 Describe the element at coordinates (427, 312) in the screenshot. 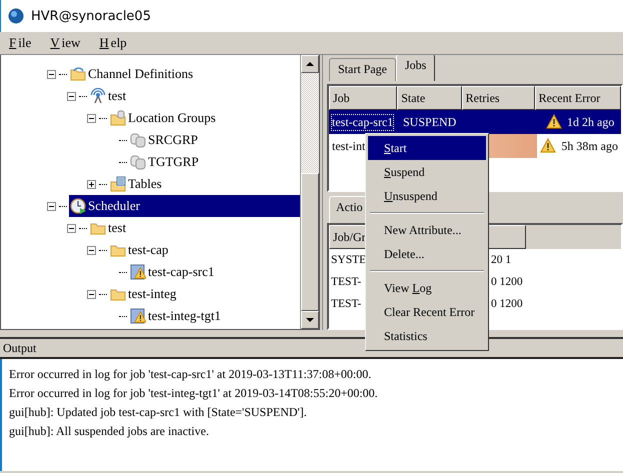

I see `menu-item: Clear Recent Error` at that location.